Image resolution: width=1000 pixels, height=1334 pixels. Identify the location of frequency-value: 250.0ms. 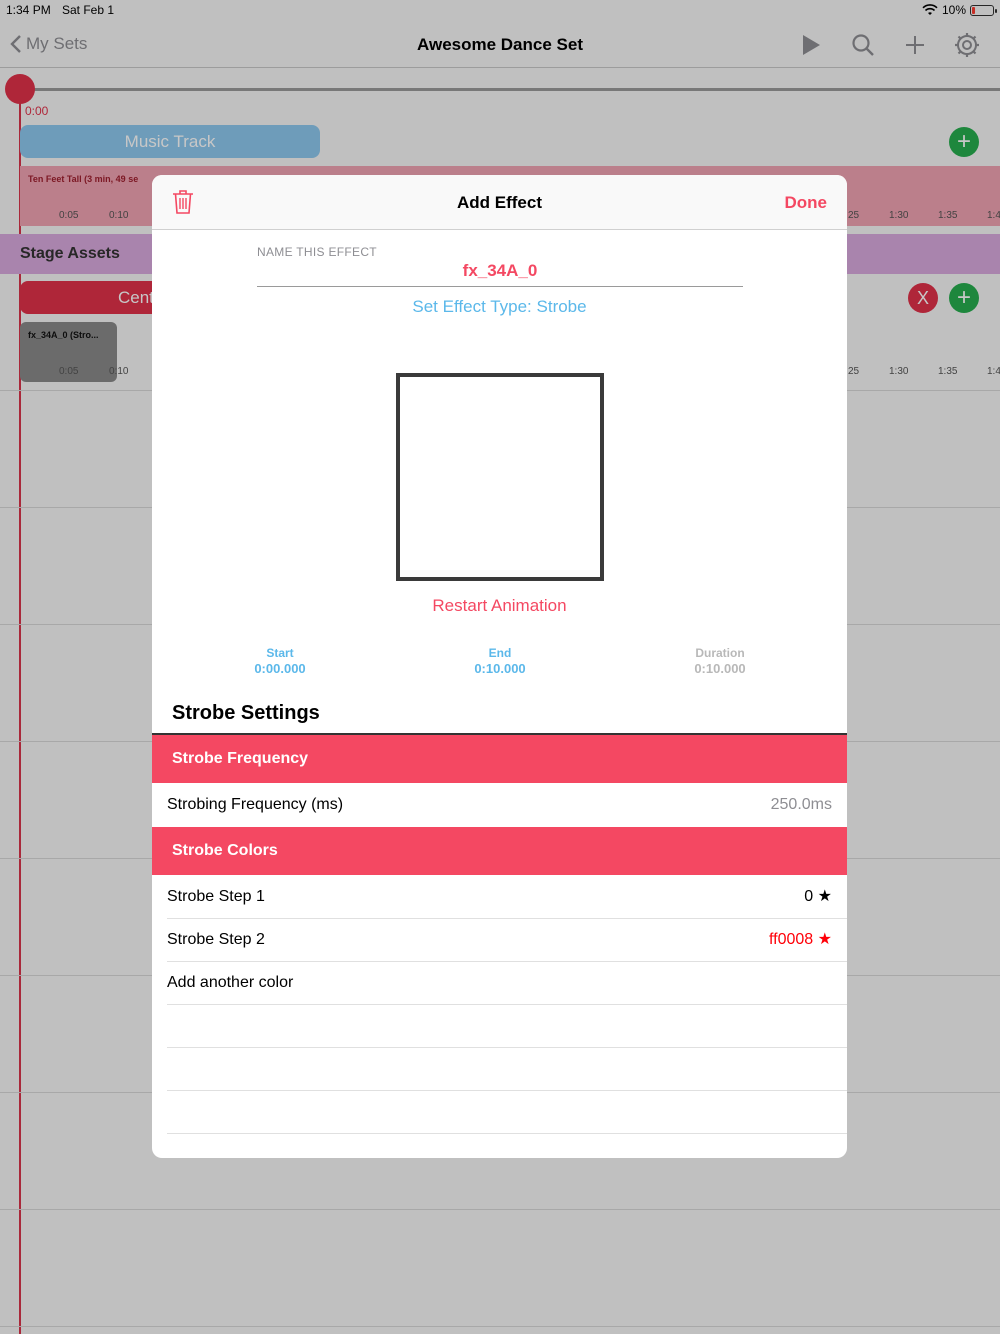
(801, 804).